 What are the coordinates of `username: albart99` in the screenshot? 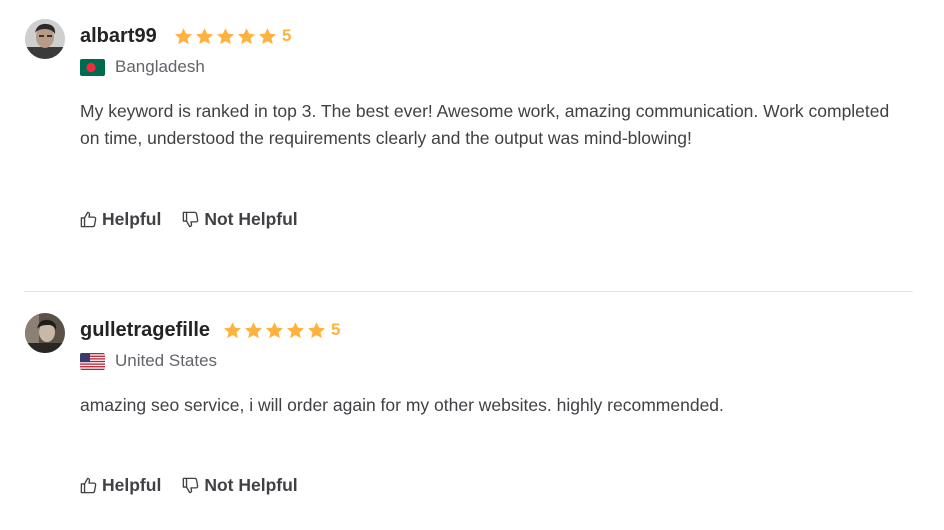 It's located at (118, 36).